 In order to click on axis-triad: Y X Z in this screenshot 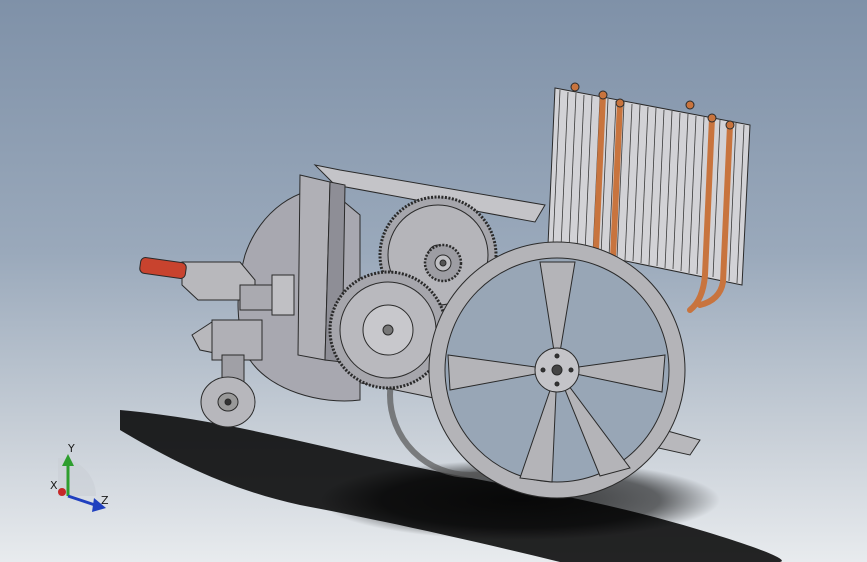, I will do `click(79, 477)`.